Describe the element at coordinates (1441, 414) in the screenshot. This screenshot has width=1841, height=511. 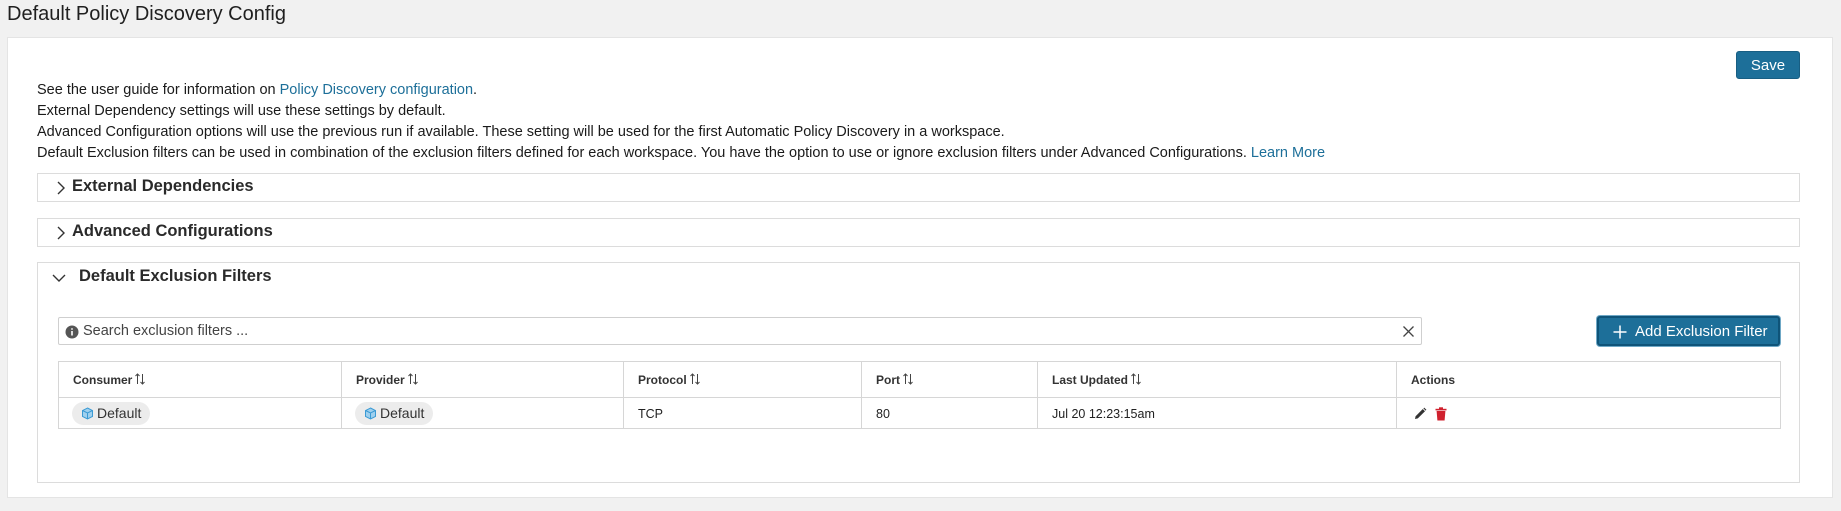
I see `trash-icon` at that location.